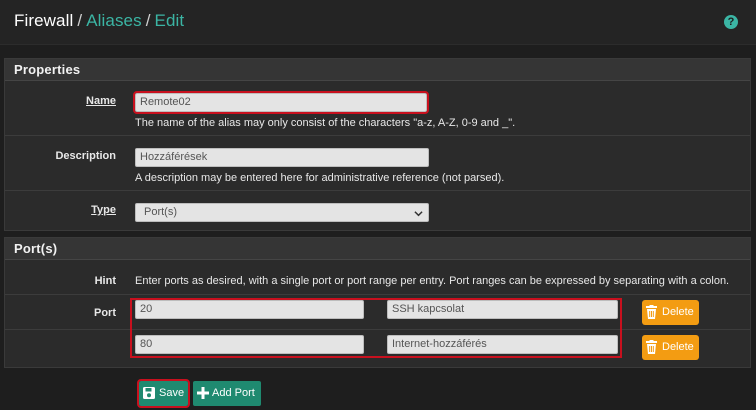 This screenshot has height=410, width=756. I want to click on description-label: Description, so click(85, 156).